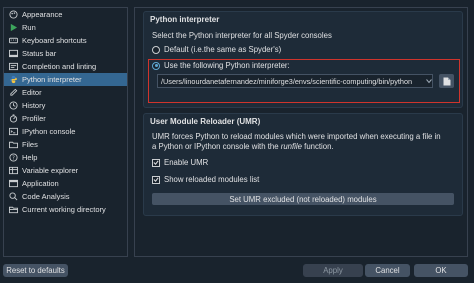 This screenshot has height=283, width=474. Describe the element at coordinates (13, 28) in the screenshot. I see `play-icon` at that location.